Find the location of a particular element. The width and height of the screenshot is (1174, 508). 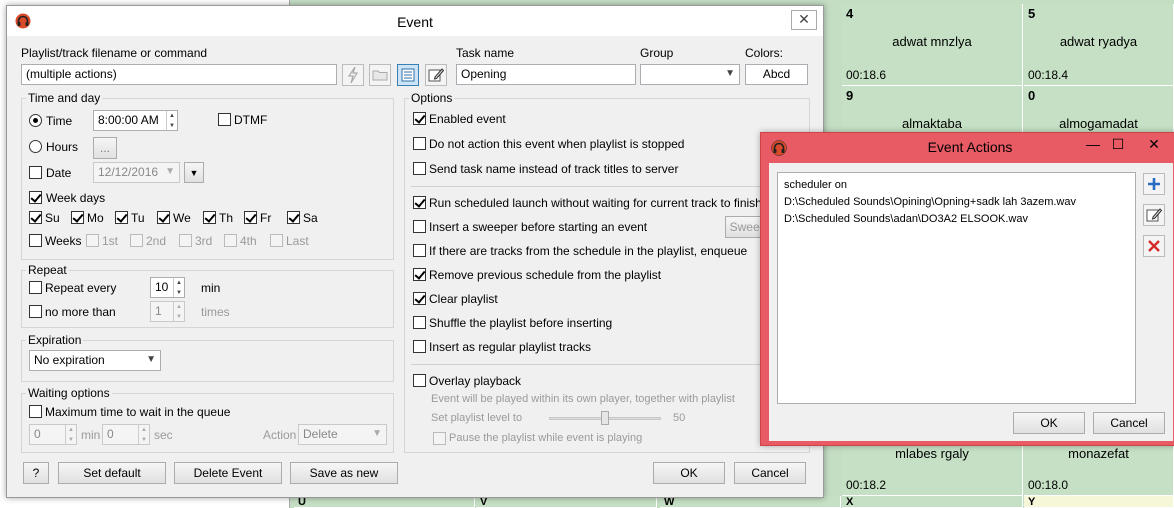

no-more-than-checkbox is located at coordinates (35, 311).